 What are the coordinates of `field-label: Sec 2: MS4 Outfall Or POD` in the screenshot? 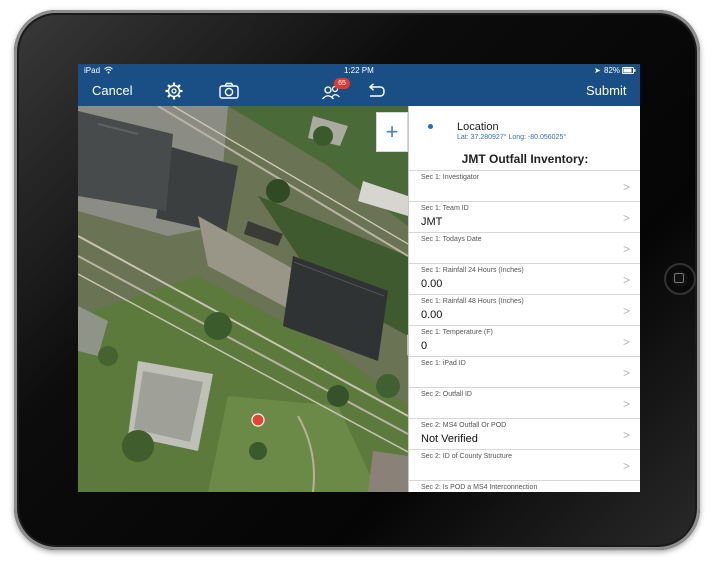 It's located at (464, 425).